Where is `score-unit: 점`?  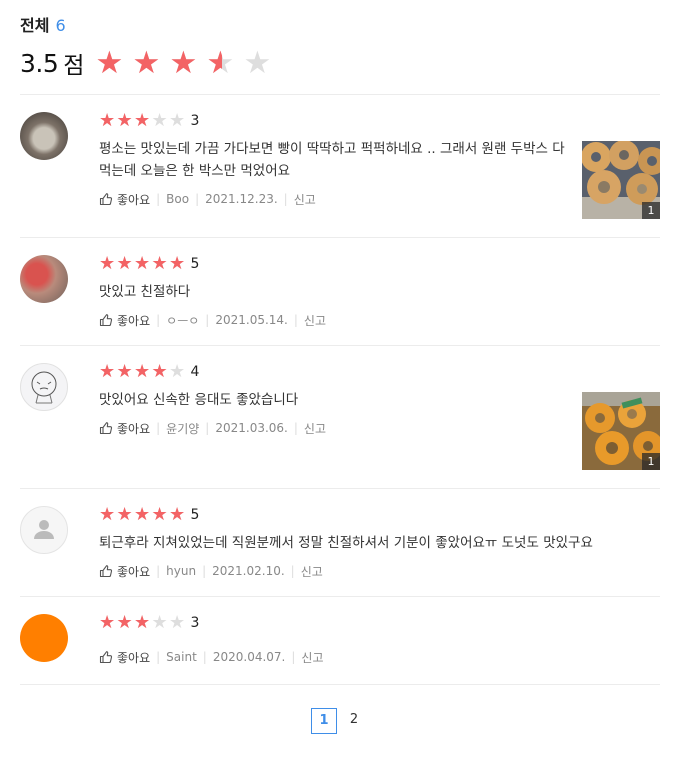
score-unit: 점 is located at coordinates (74, 66).